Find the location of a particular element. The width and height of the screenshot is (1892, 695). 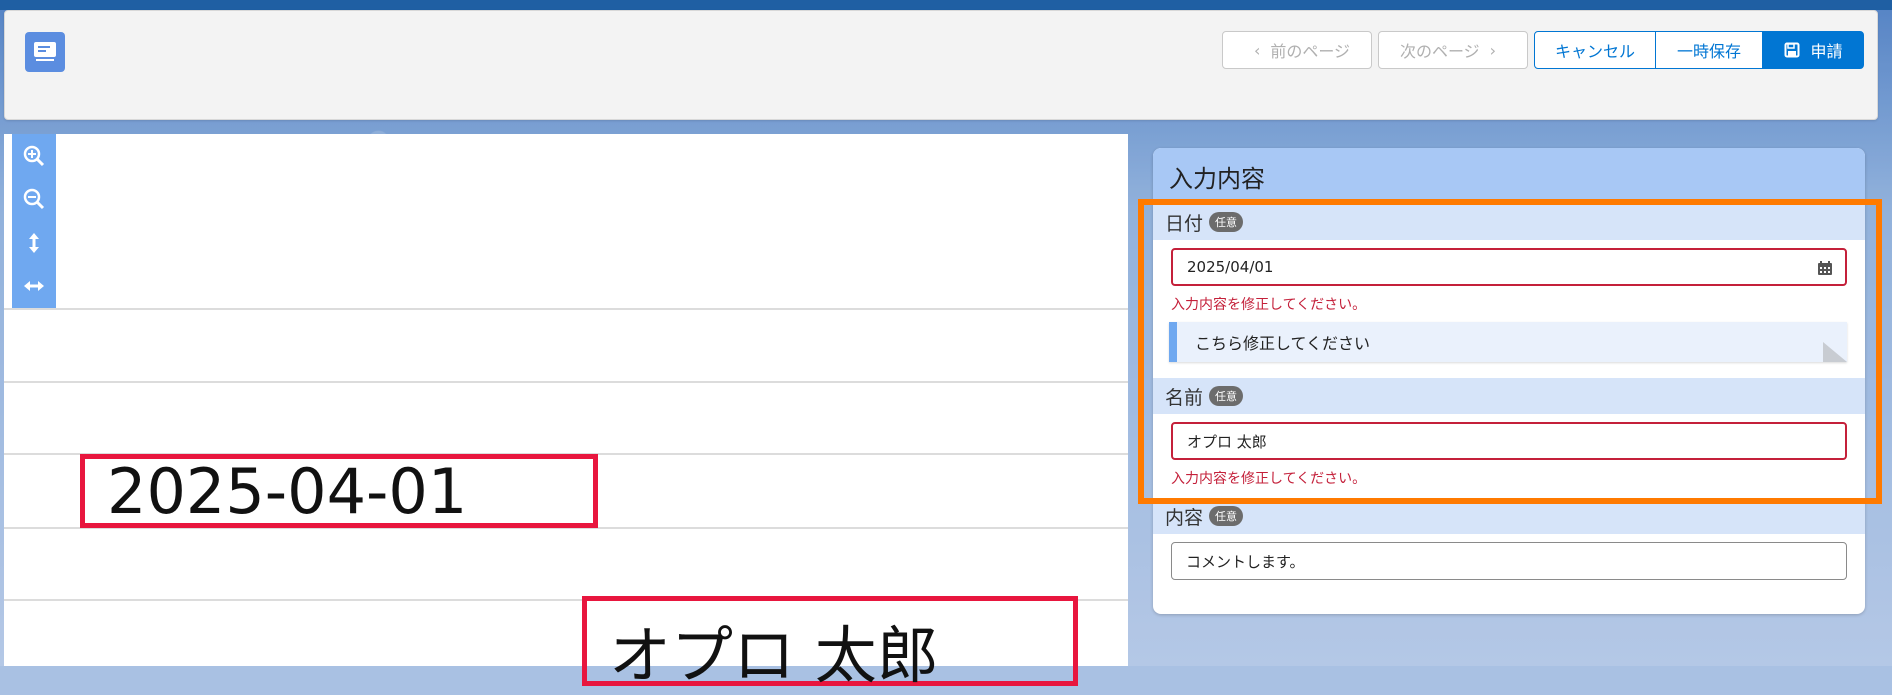

form-icon is located at coordinates (45, 51).